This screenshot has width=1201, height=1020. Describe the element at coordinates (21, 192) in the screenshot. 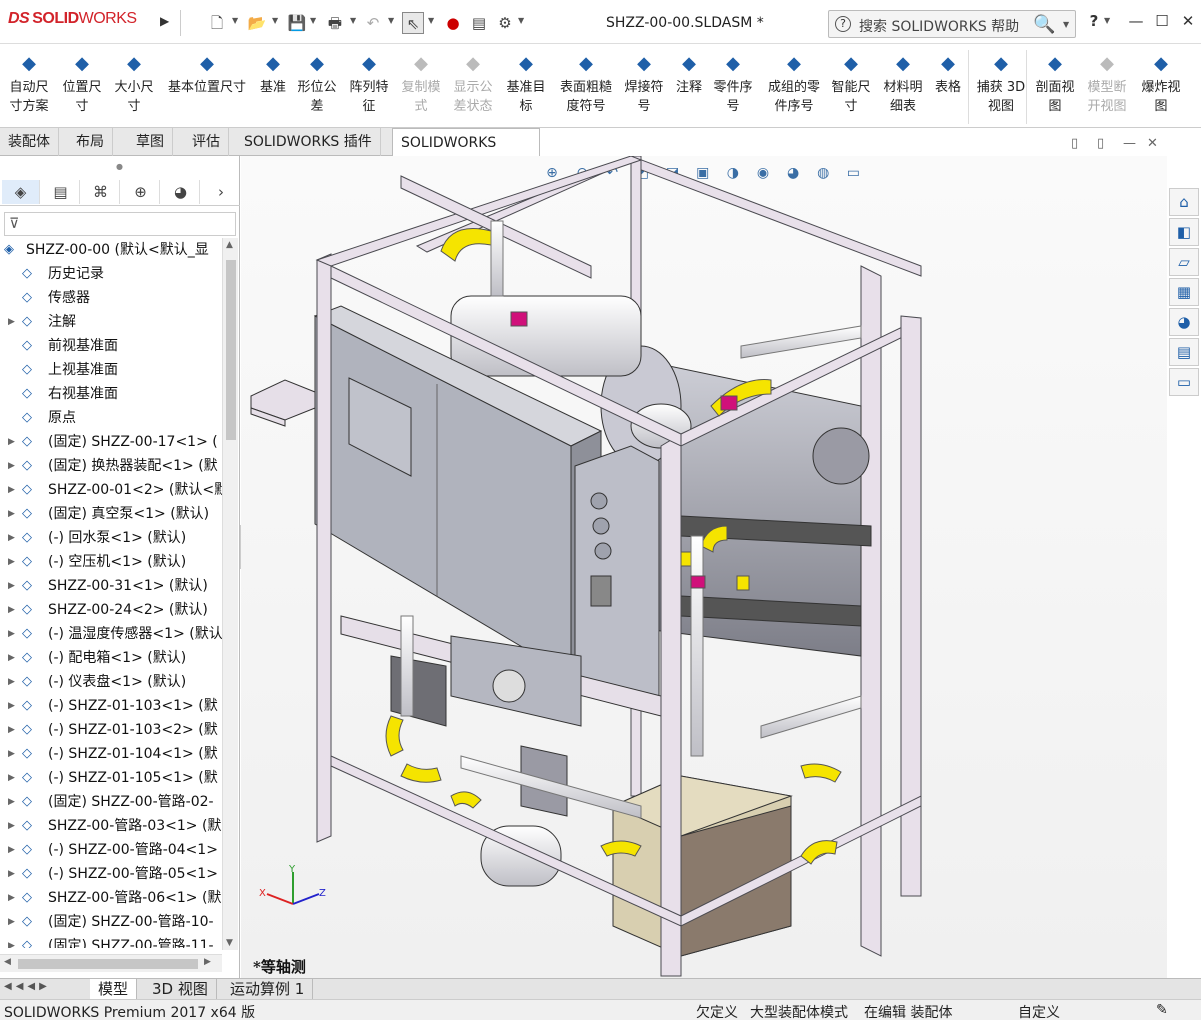

I see `feature-tree-tab-icon: ◈` at that location.